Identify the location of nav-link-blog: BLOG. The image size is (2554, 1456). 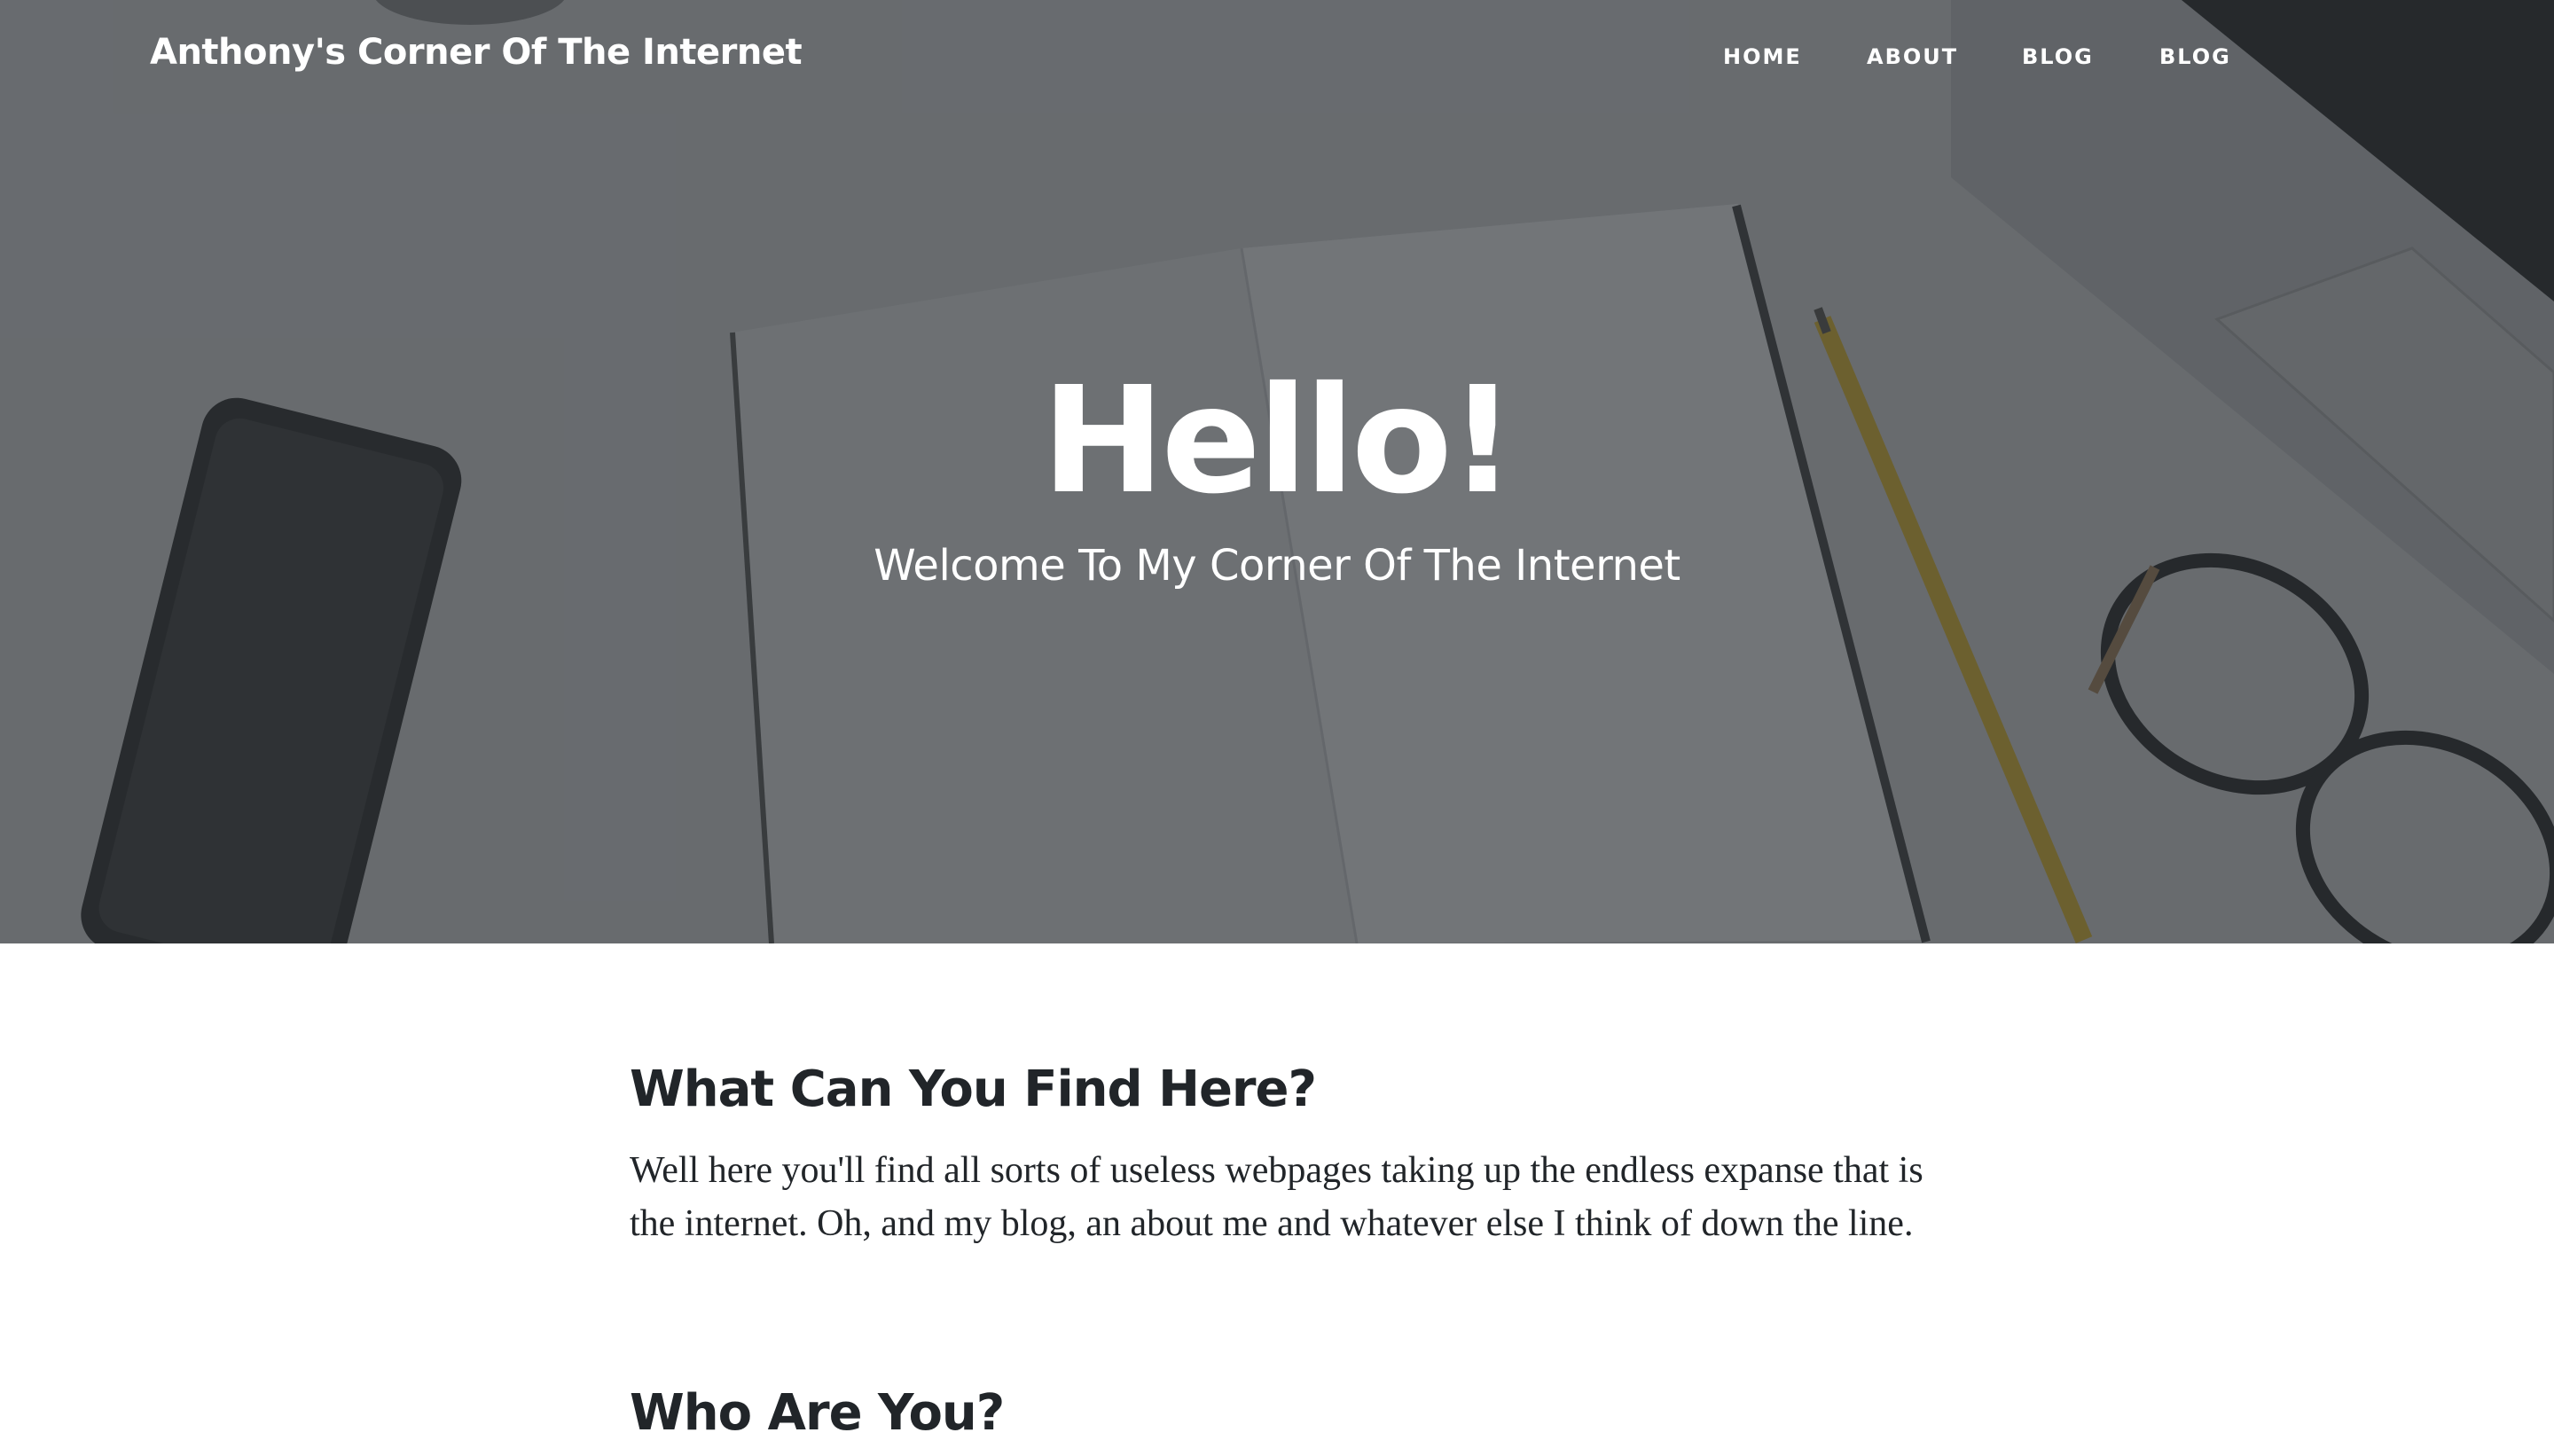
(2058, 56).